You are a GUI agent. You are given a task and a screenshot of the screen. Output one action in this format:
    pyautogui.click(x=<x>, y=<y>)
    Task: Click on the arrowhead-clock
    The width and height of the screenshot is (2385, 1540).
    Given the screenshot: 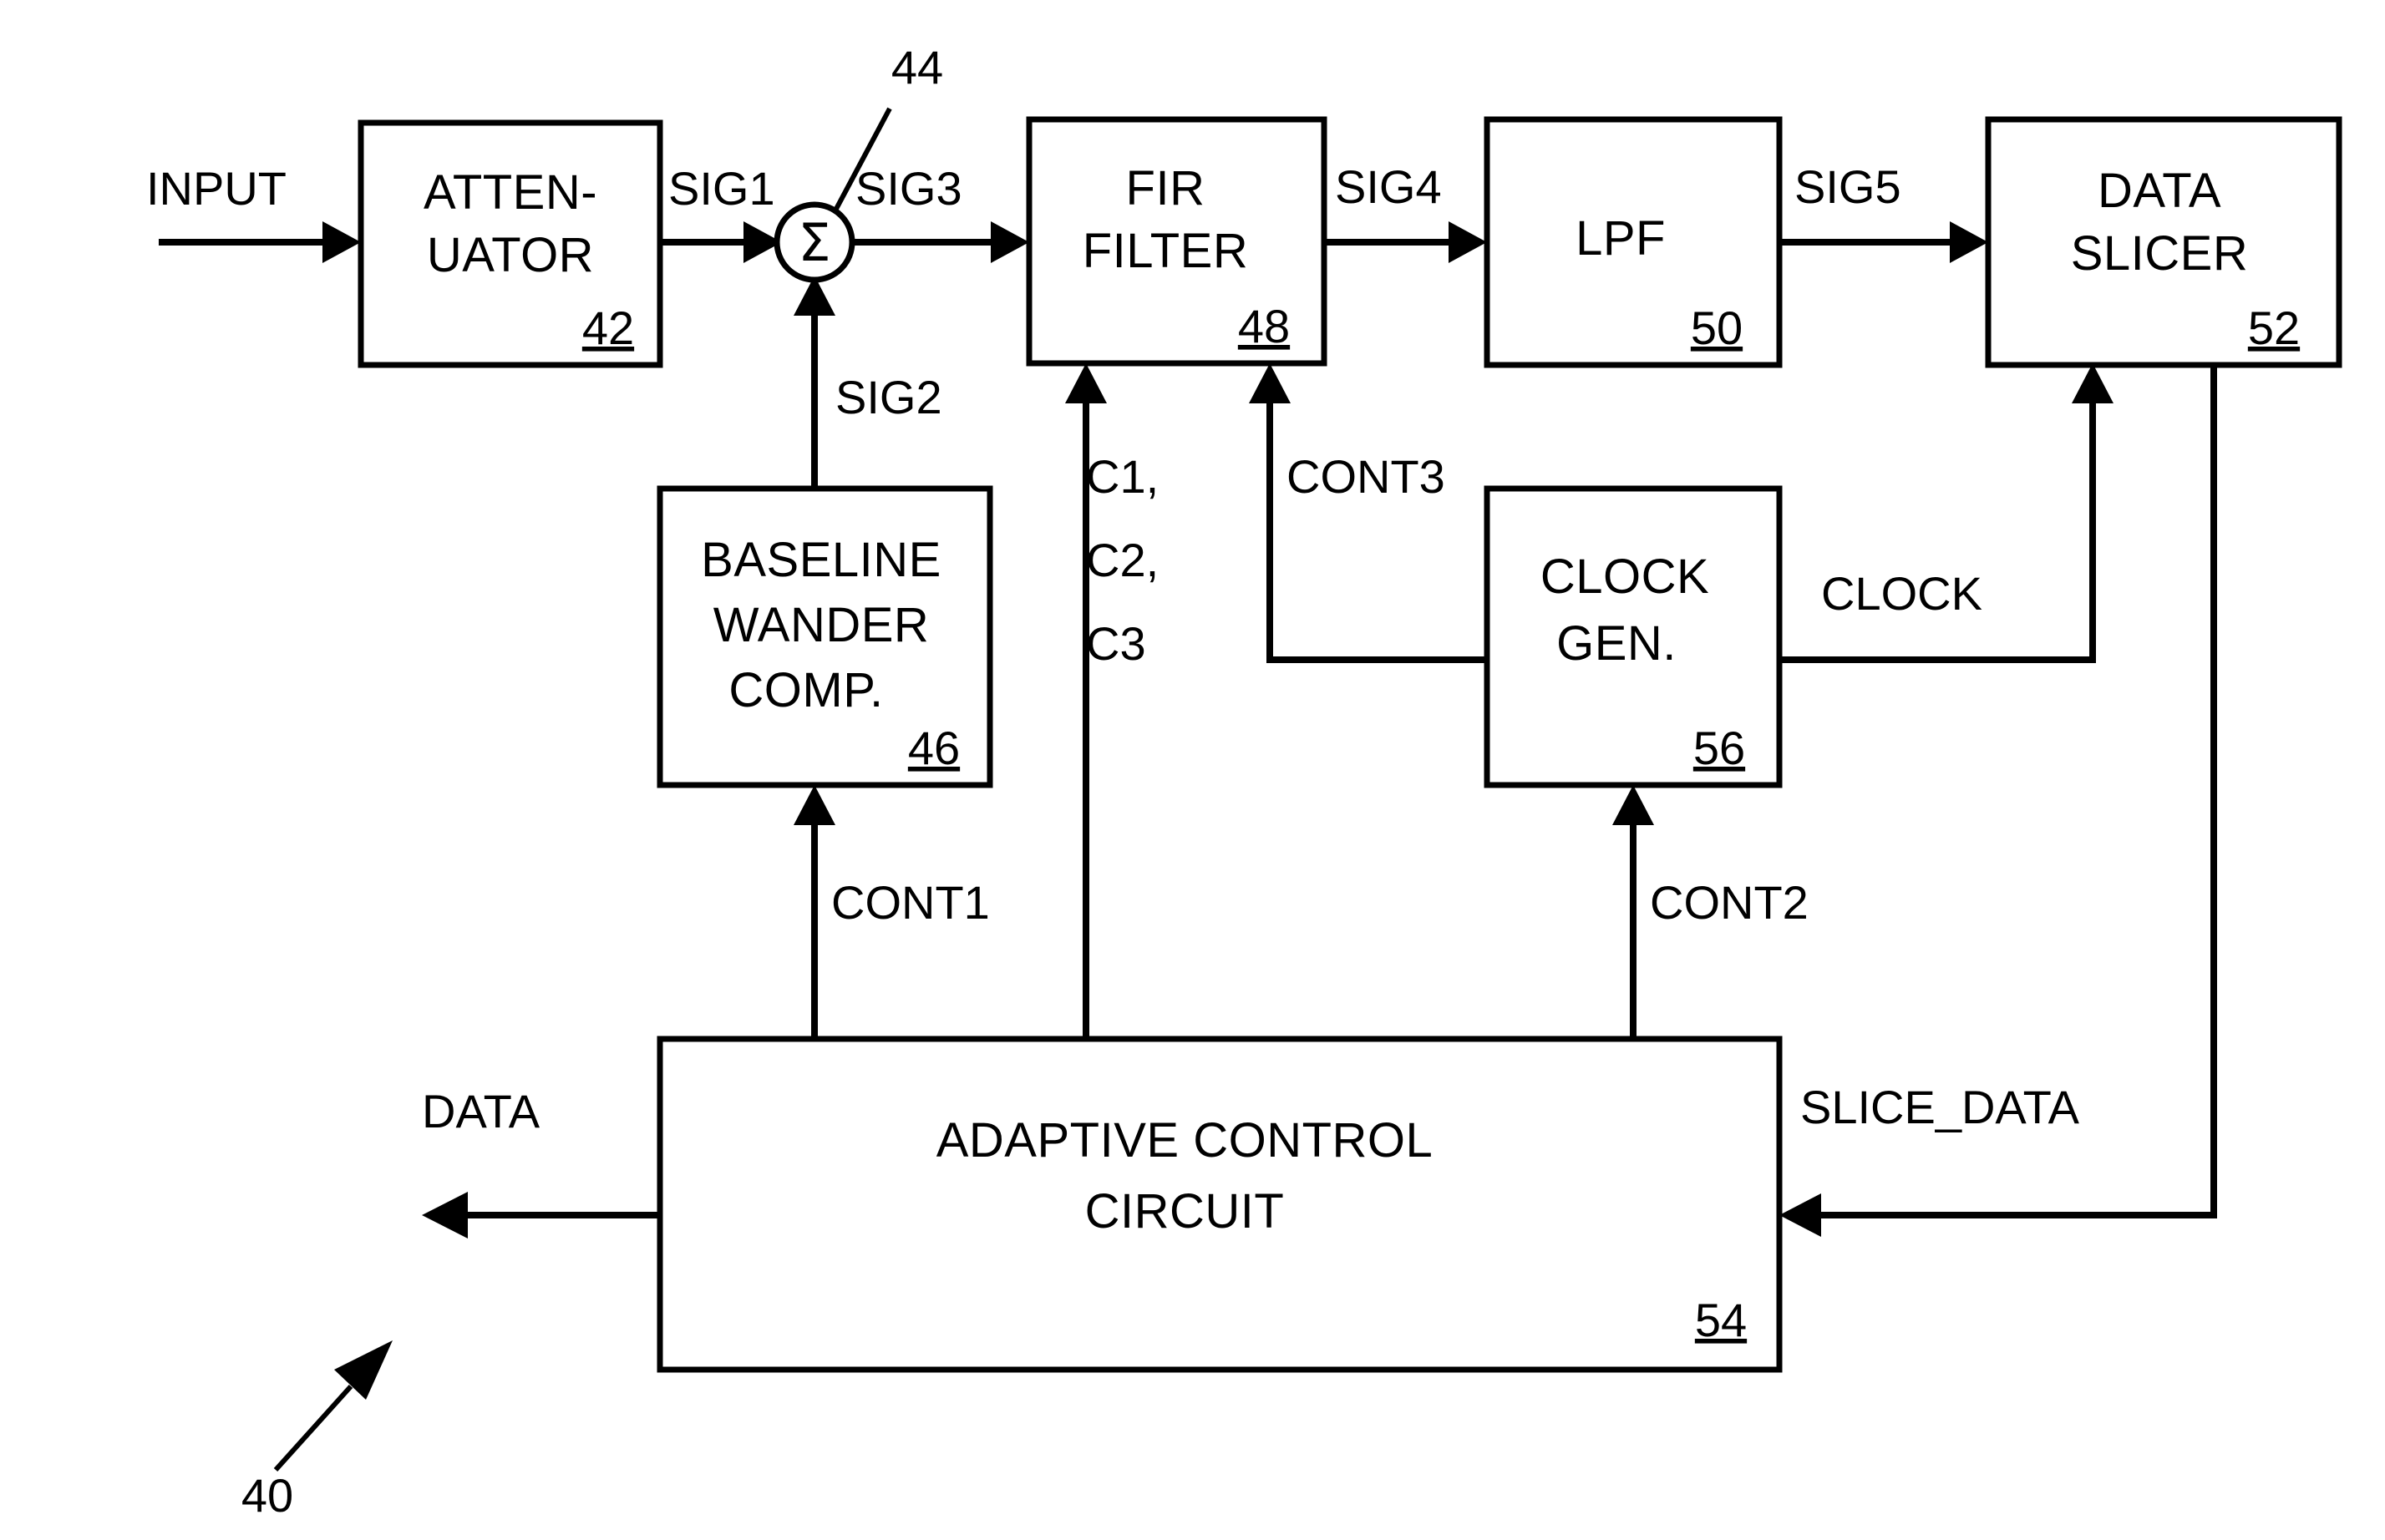 What is the action you would take?
    pyautogui.click(x=2093, y=383)
    